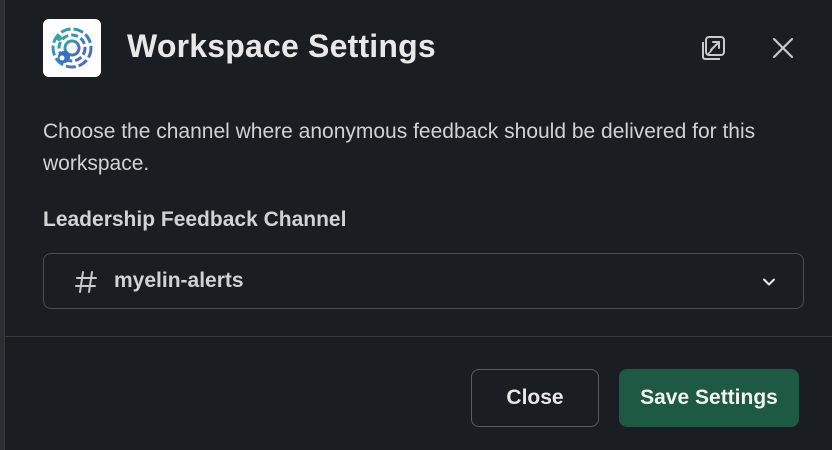  I want to click on close-button: Close, so click(535, 398).